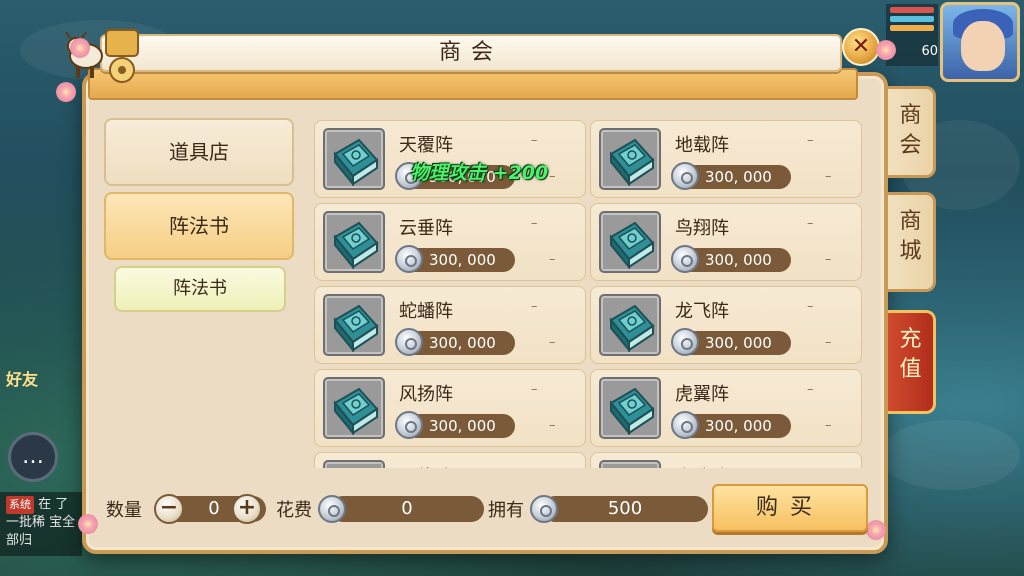  I want to click on friends-button: 好友, so click(33, 390).